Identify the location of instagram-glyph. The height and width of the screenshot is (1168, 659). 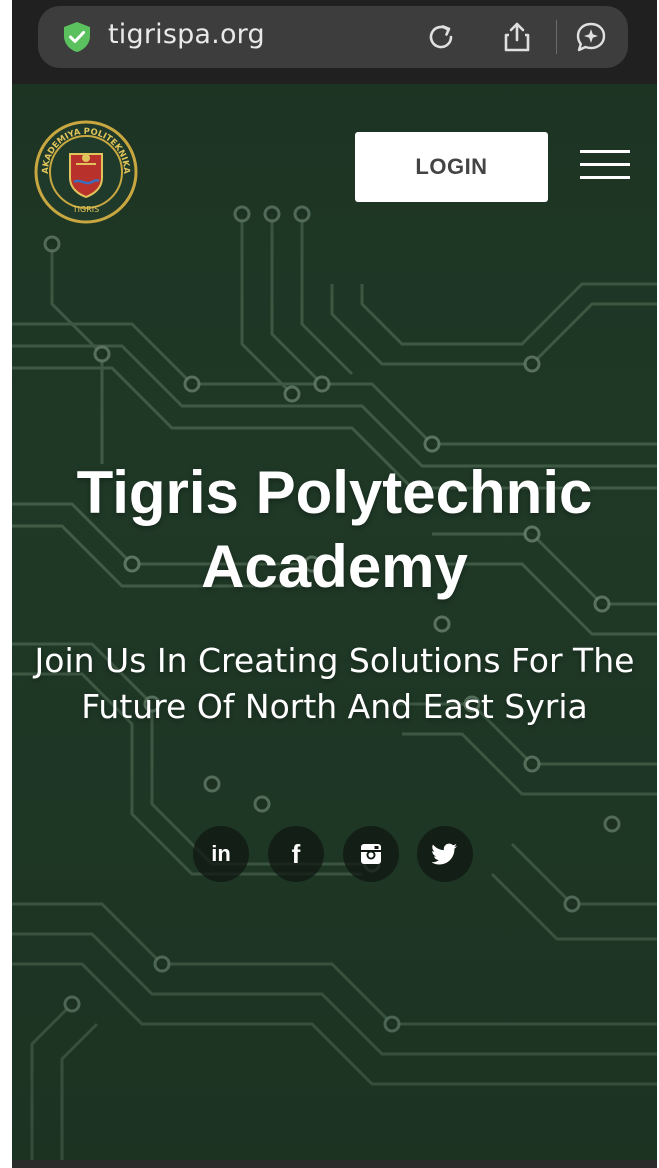
(371, 854).